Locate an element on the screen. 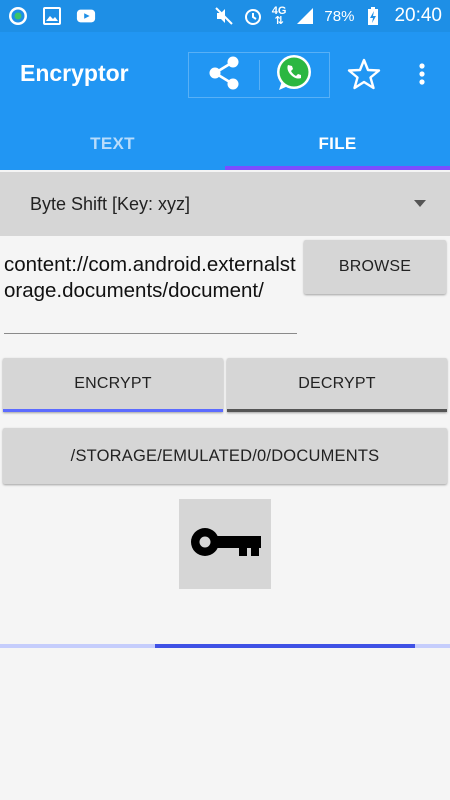 This screenshot has width=450, height=800. favorite-button is located at coordinates (364, 76).